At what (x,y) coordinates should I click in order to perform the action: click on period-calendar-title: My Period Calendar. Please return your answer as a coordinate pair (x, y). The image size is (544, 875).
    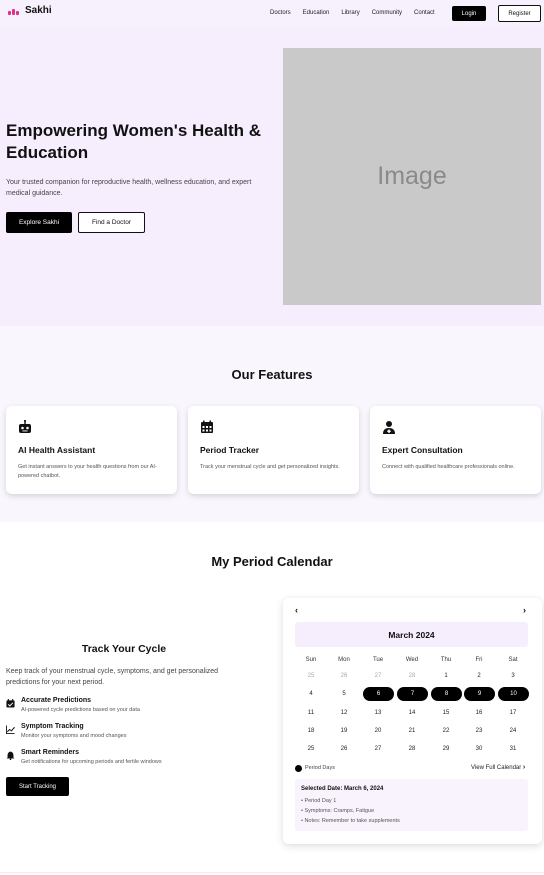
    Looking at the image, I should click on (272, 561).